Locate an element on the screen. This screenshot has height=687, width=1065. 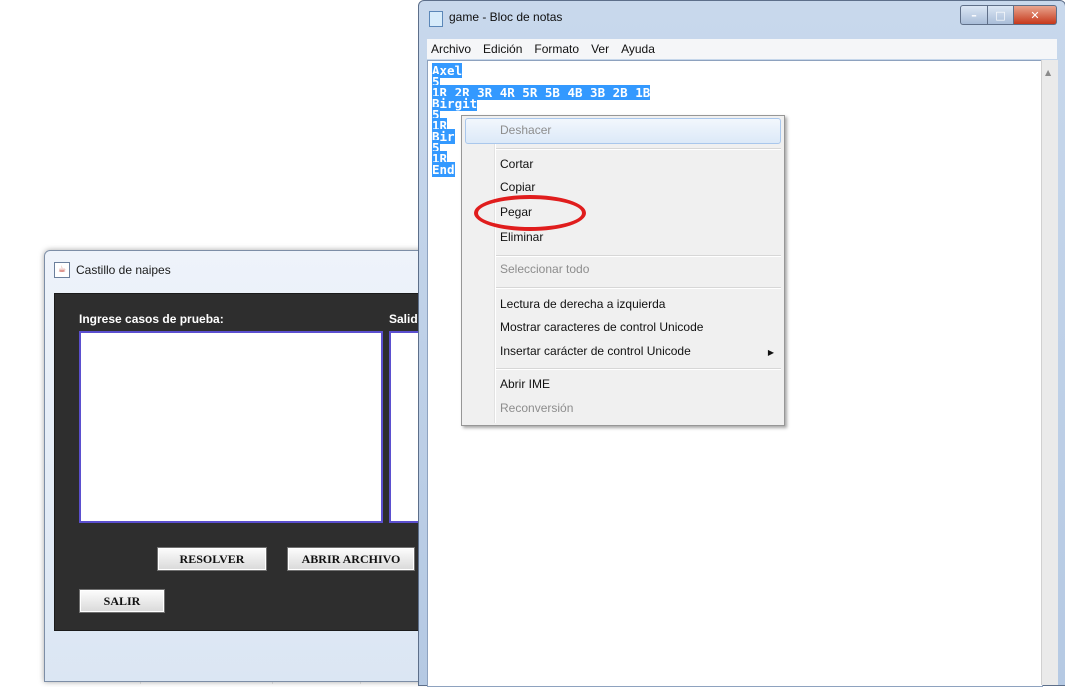
close-button: ✕ is located at coordinates (1035, 15).